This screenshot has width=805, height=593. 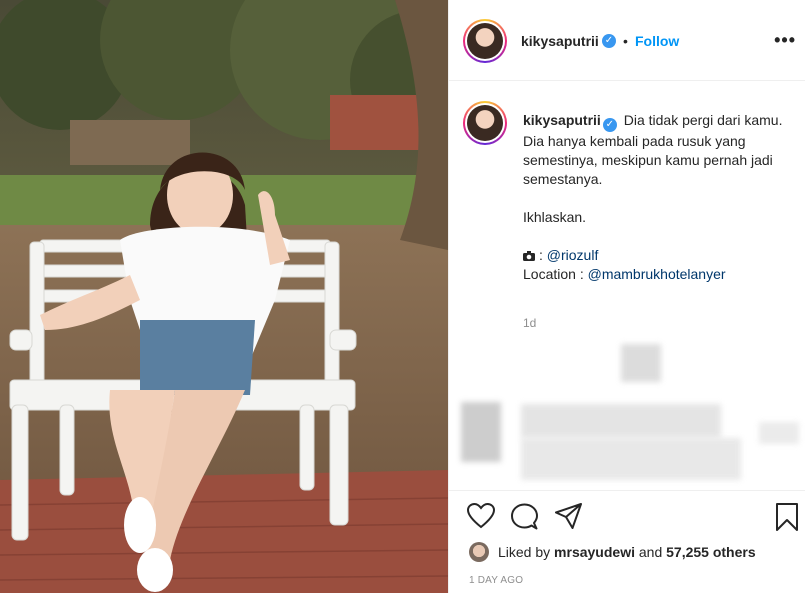 What do you see at coordinates (562, 120) in the screenshot?
I see `caption-username: kikysaputrii` at bounding box center [562, 120].